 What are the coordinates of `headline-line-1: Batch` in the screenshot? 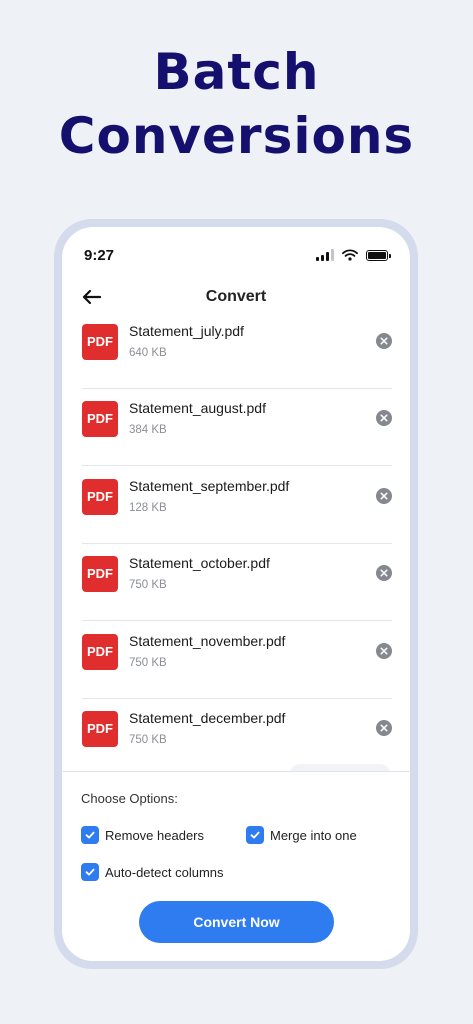 It's located at (236, 72).